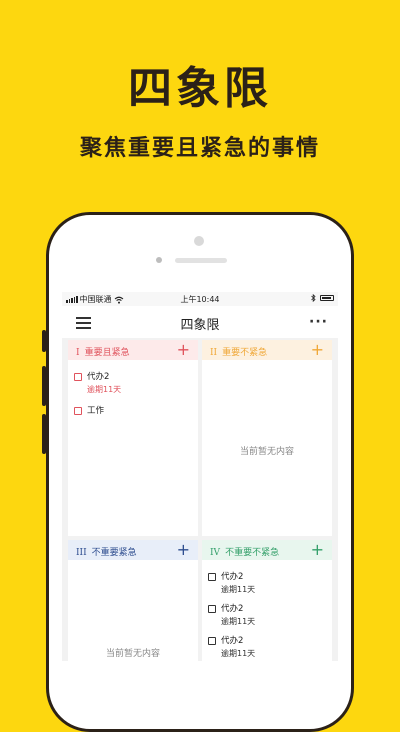 The height and width of the screenshot is (732, 400). Describe the element at coordinates (183, 550) in the screenshot. I see `quadrant-3-add-button: +` at that location.